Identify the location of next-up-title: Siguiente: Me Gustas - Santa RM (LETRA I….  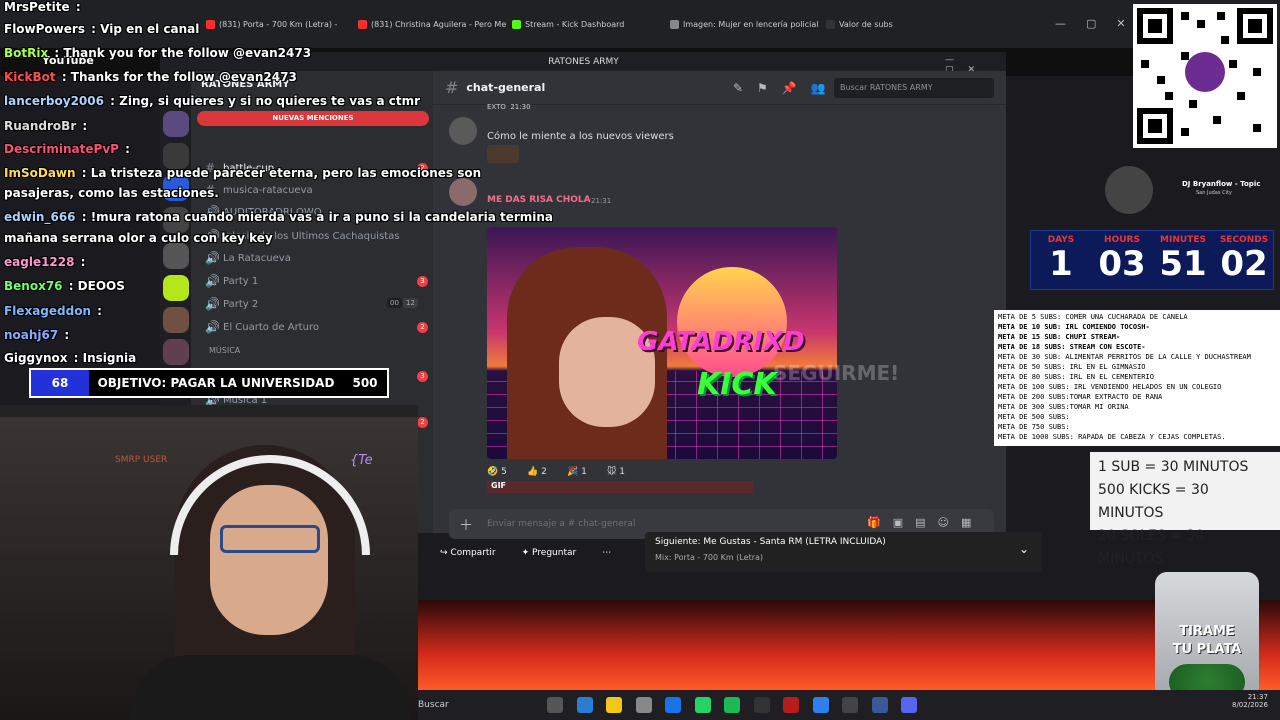
(770, 542).